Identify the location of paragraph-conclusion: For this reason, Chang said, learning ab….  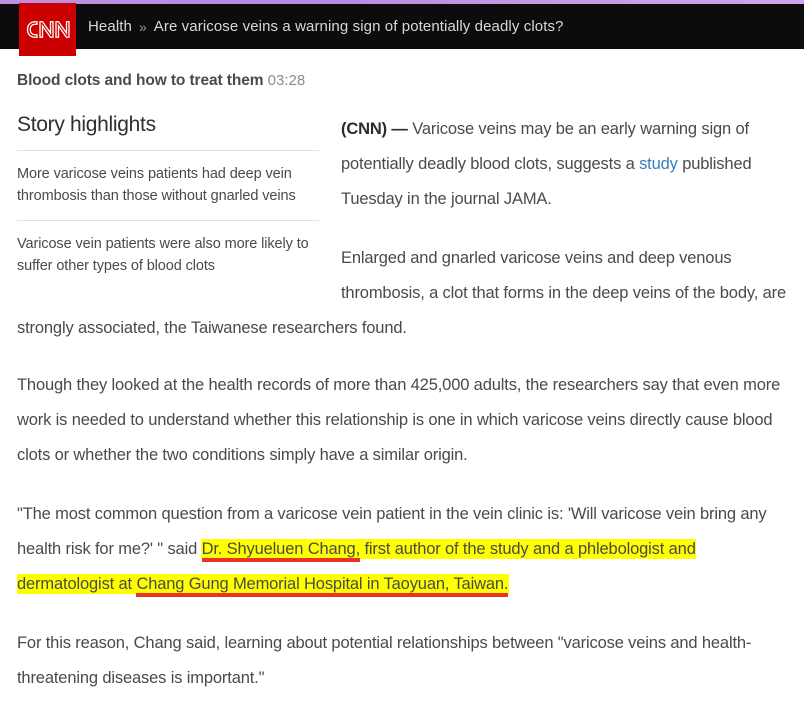
(384, 660).